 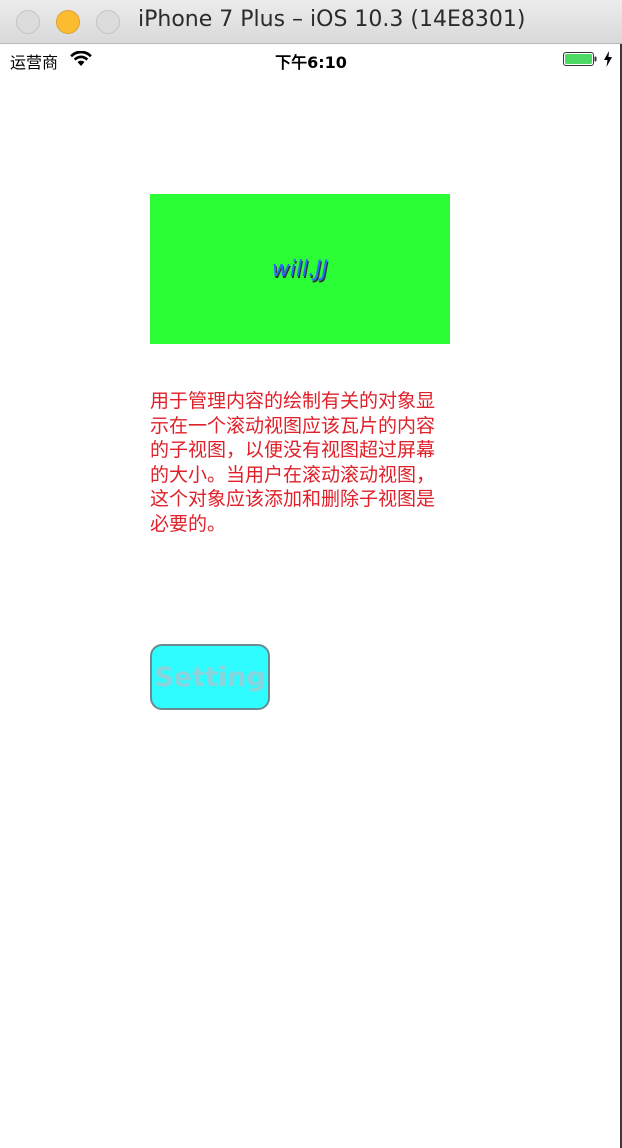 I want to click on status-time: 下午6:10, so click(x=311, y=62).